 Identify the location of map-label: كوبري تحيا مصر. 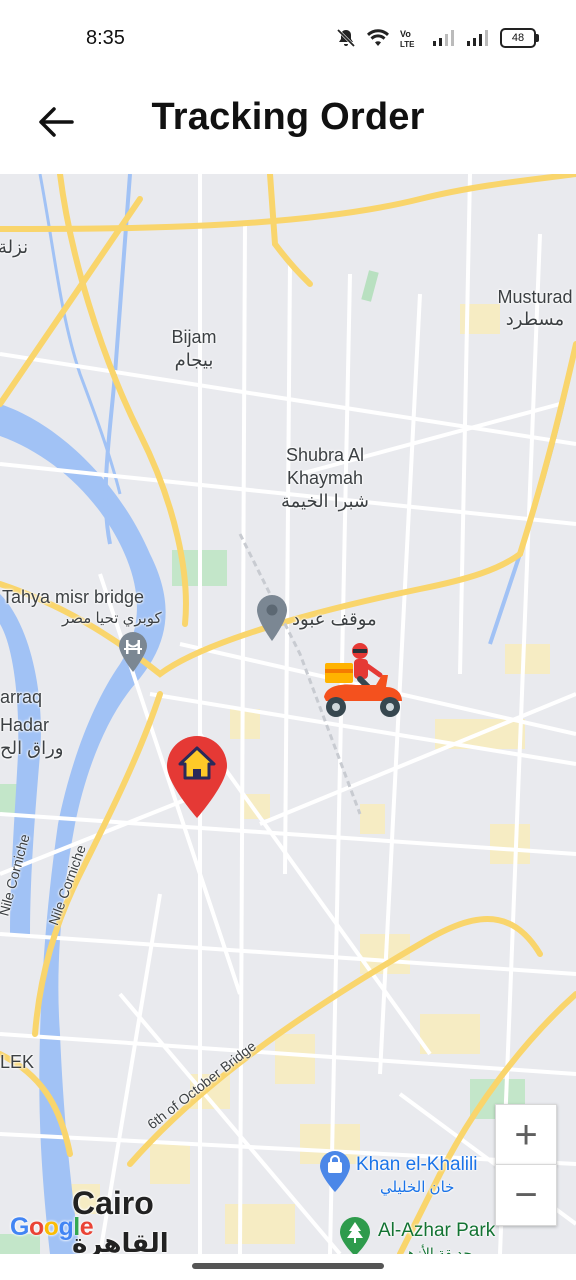
(112, 618).